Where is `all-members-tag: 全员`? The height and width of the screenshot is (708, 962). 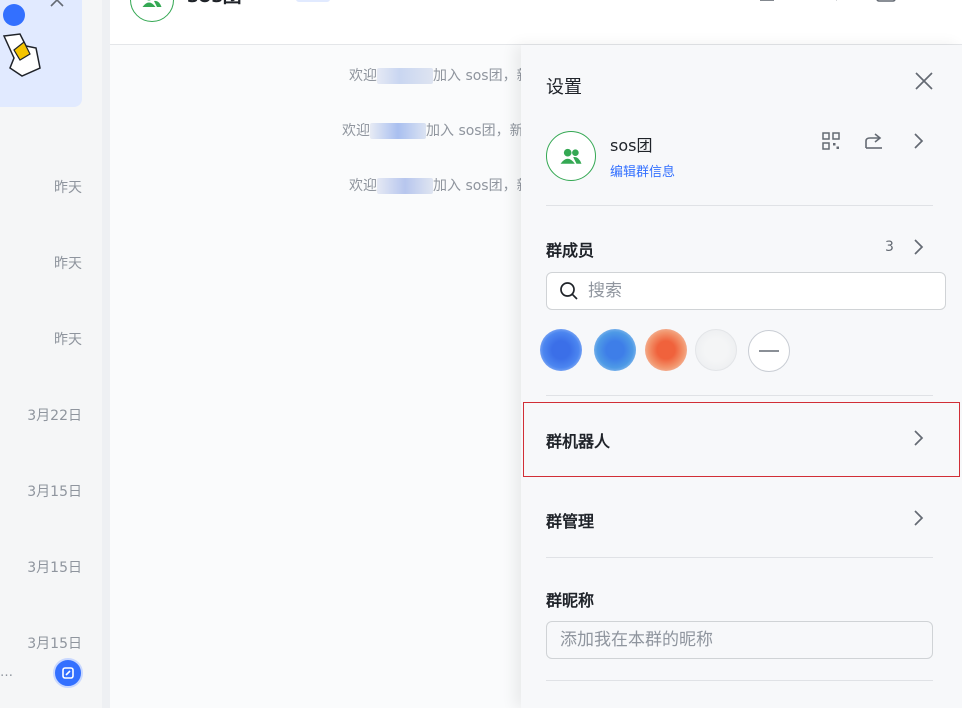 all-members-tag: 全员 is located at coordinates (313, 1).